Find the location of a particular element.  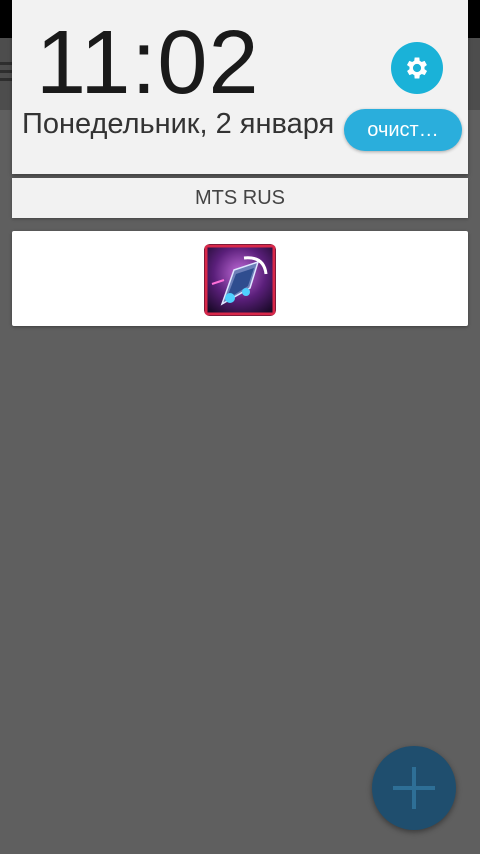

menu-icon is located at coordinates (6, 73).